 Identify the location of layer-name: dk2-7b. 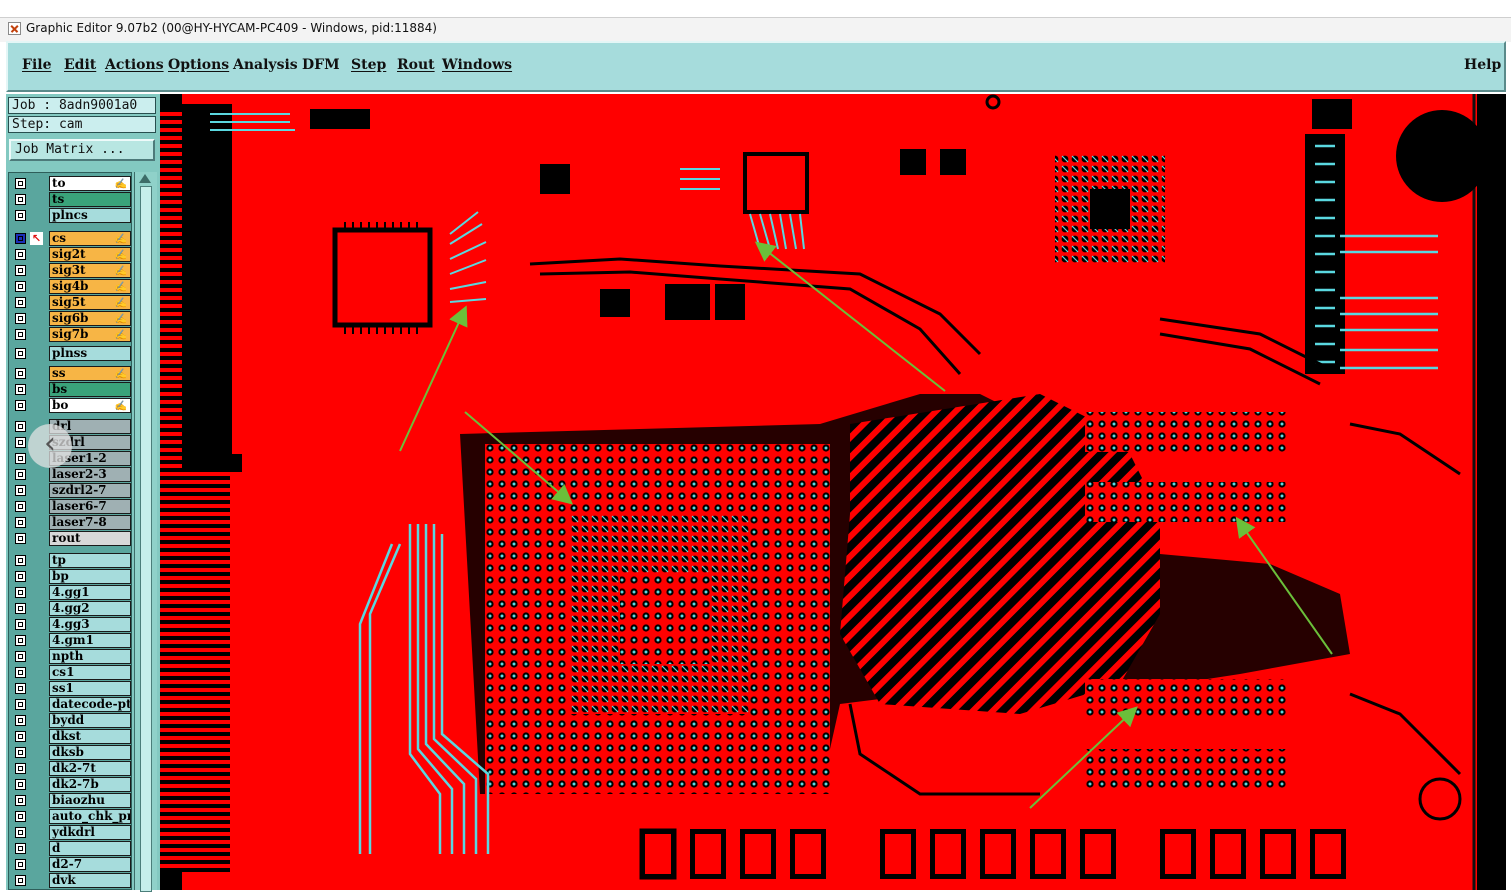
(90, 784).